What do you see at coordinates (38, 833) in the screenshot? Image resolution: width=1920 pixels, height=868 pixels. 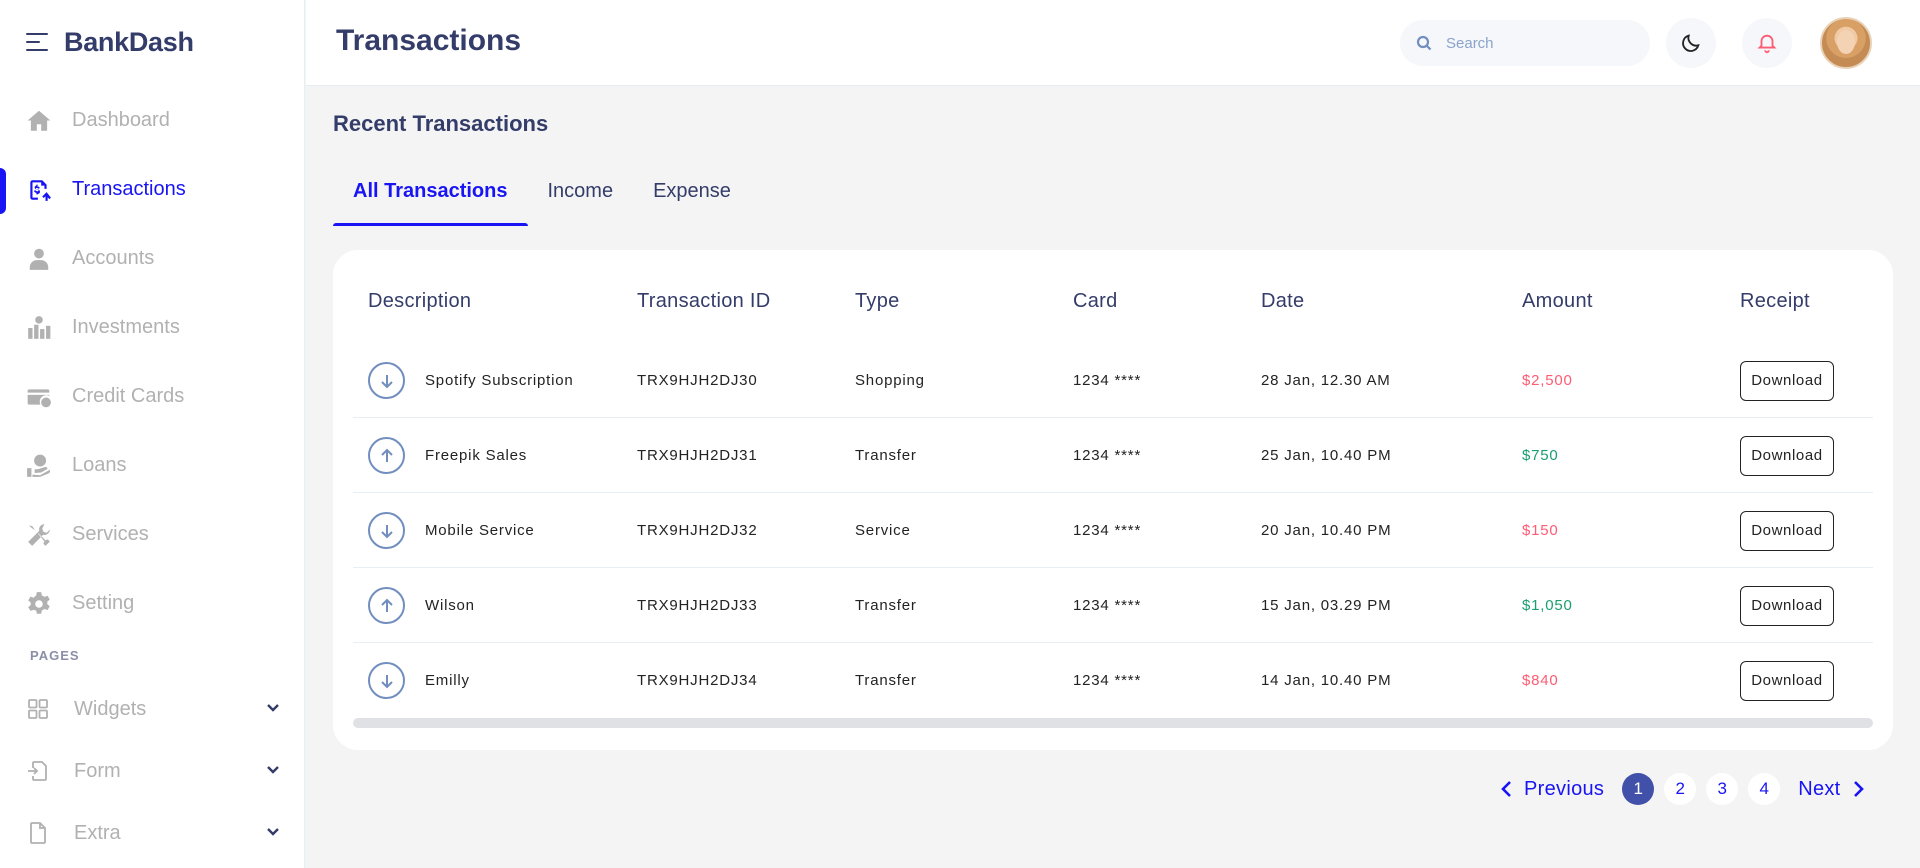 I see `document-icon` at bounding box center [38, 833].